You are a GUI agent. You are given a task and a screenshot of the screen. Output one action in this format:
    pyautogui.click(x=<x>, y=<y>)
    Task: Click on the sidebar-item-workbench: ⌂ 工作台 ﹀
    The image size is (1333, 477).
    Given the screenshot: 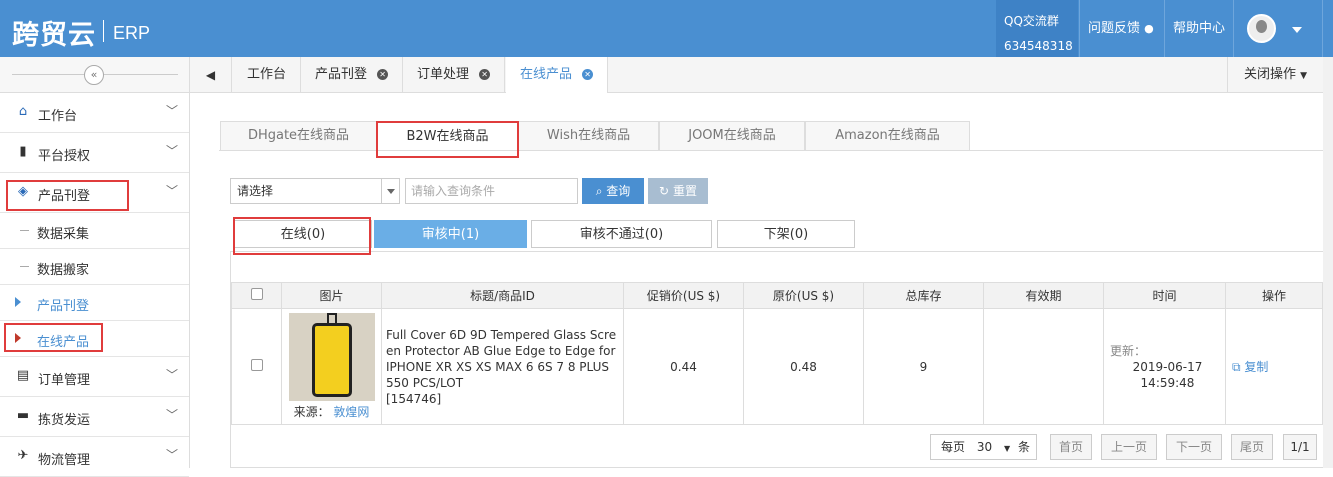 What is the action you would take?
    pyautogui.click(x=94, y=113)
    